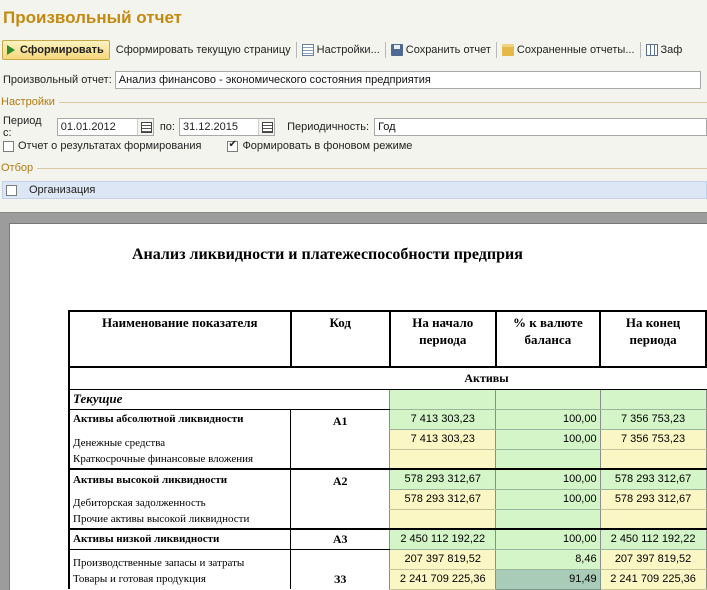 Image resolution: width=707 pixels, height=590 pixels. What do you see at coordinates (653, 579) in the screenshot?
I see `end-cell: 2 241 709 225,36` at bounding box center [653, 579].